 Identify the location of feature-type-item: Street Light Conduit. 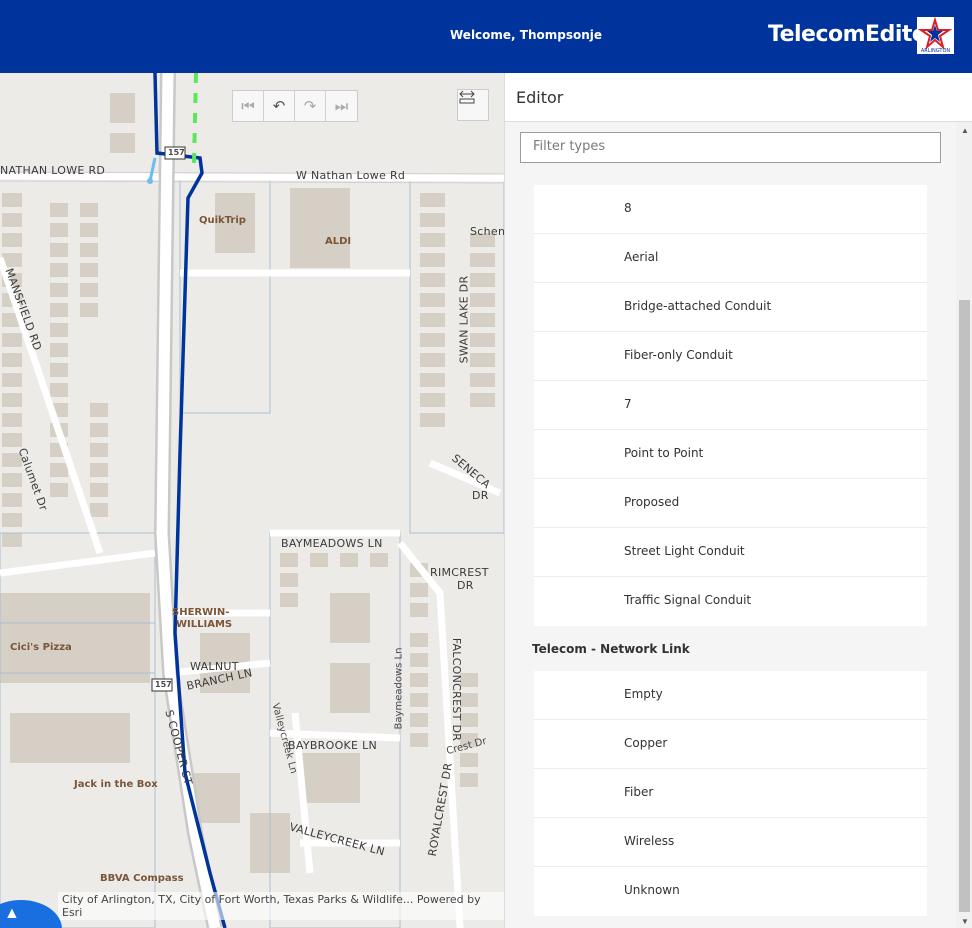
(730, 552).